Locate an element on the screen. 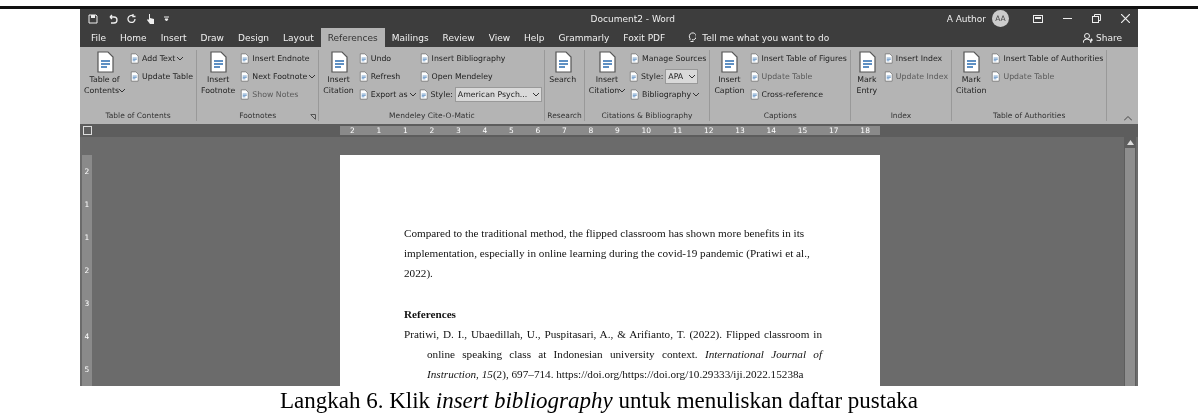 The width and height of the screenshot is (1198, 419). ribbon-tab: Mailings is located at coordinates (410, 37).